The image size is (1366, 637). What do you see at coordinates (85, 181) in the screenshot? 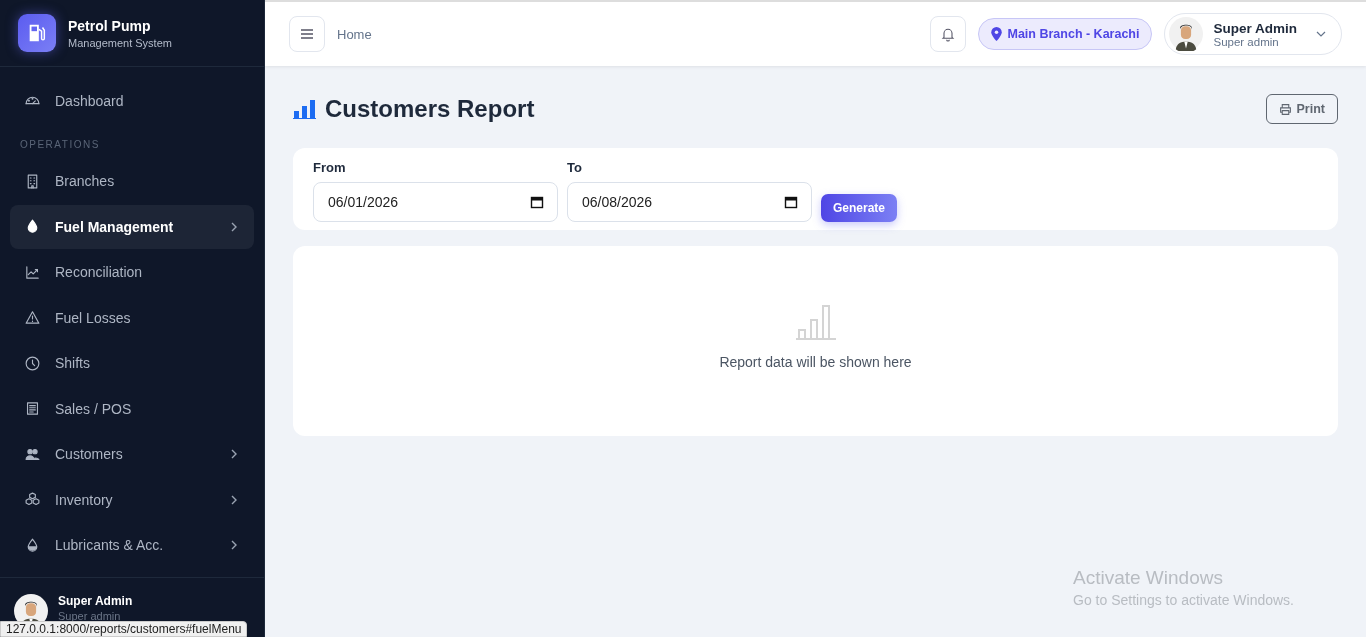
I see `sidebar-label: Branches` at bounding box center [85, 181].